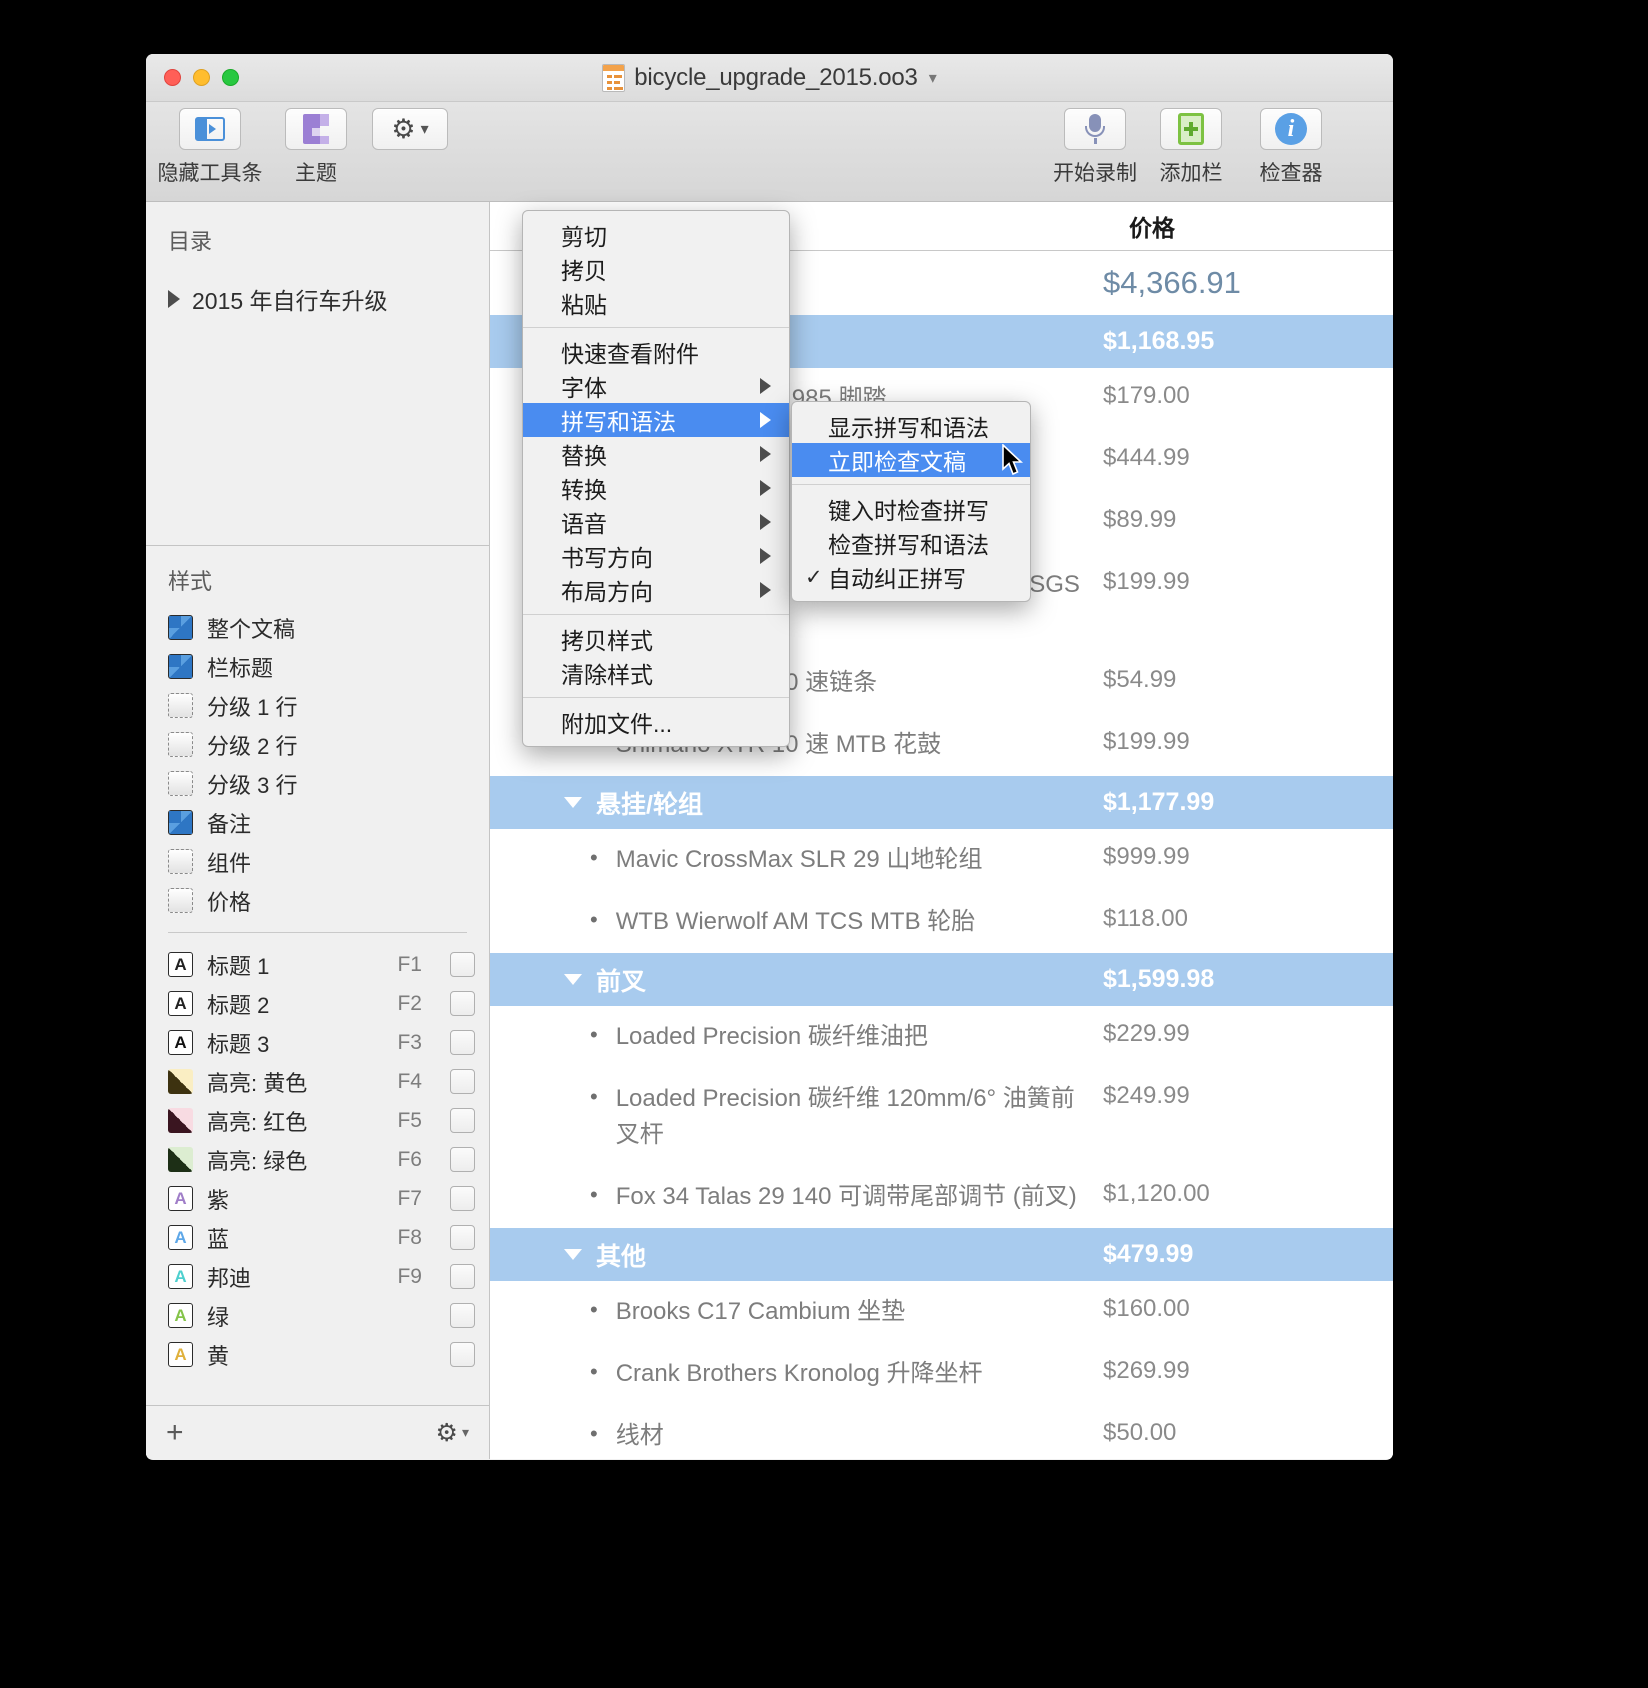  I want to click on style-swatch-highlight-icon, so click(180, 1081).